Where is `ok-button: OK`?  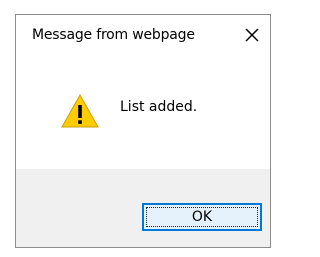
ok-button: OK is located at coordinates (202, 217).